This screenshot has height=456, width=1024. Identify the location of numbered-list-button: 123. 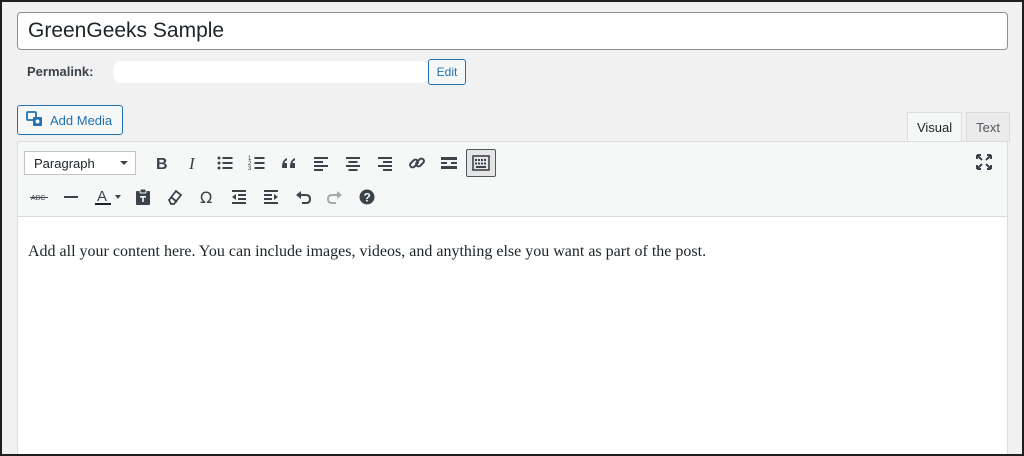
(257, 163).